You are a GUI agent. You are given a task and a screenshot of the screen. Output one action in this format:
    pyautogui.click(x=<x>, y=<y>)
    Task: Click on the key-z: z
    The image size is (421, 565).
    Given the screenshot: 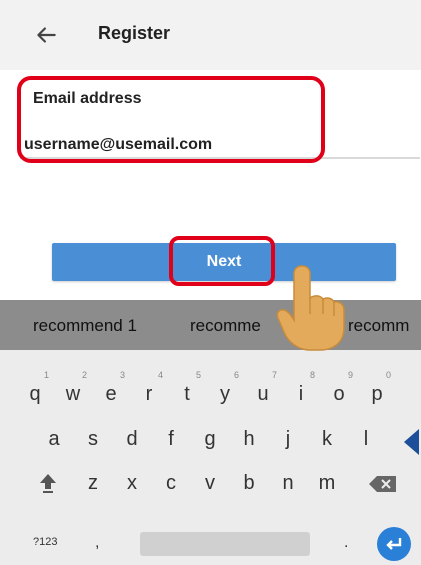 What is the action you would take?
    pyautogui.click(x=93, y=483)
    